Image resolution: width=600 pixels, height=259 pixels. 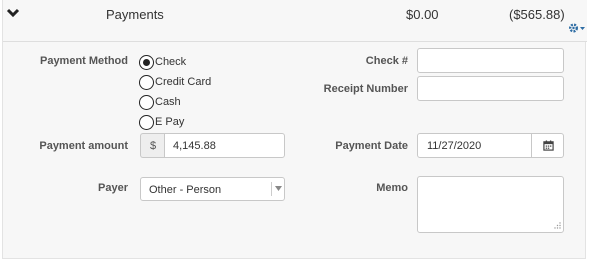 I want to click on check-number-label: Check #, so click(x=386, y=61).